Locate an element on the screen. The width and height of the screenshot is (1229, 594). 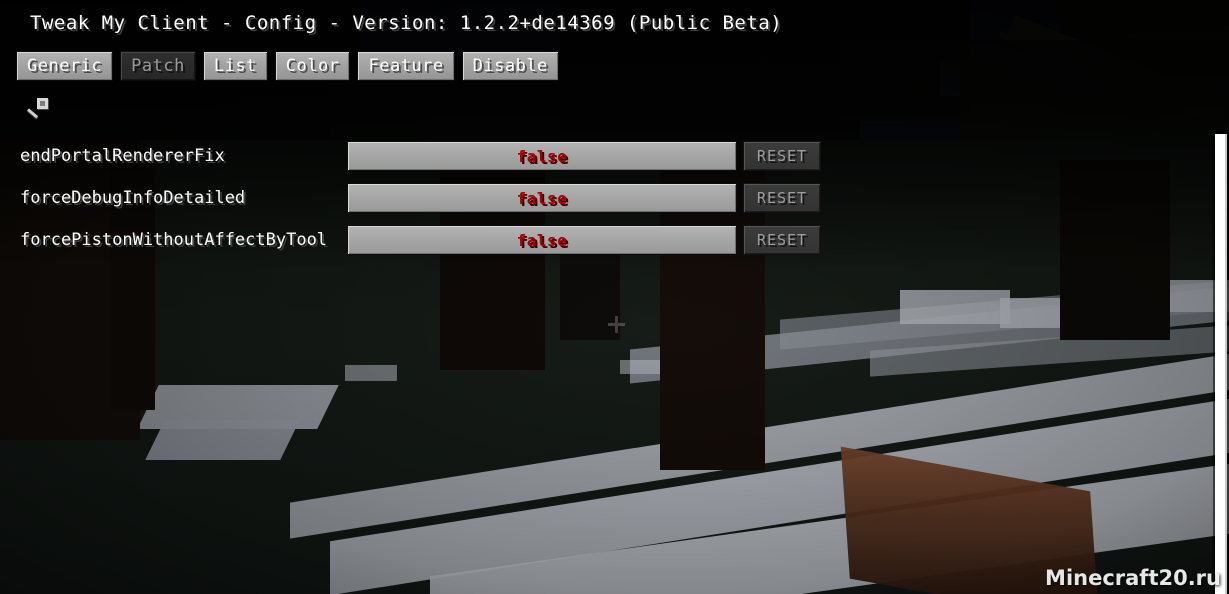
tab-generic-label: Generic is located at coordinates (65, 66).